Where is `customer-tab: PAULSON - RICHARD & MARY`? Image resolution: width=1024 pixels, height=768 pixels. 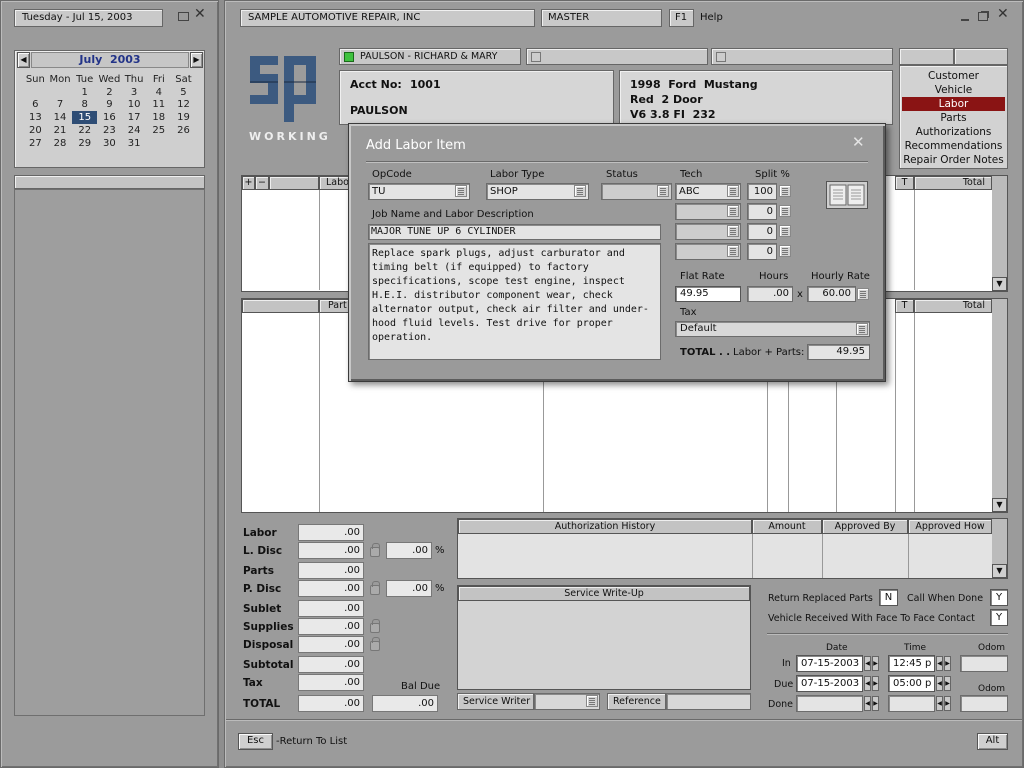
customer-tab: PAULSON - RICHARD & MARY is located at coordinates (430, 56).